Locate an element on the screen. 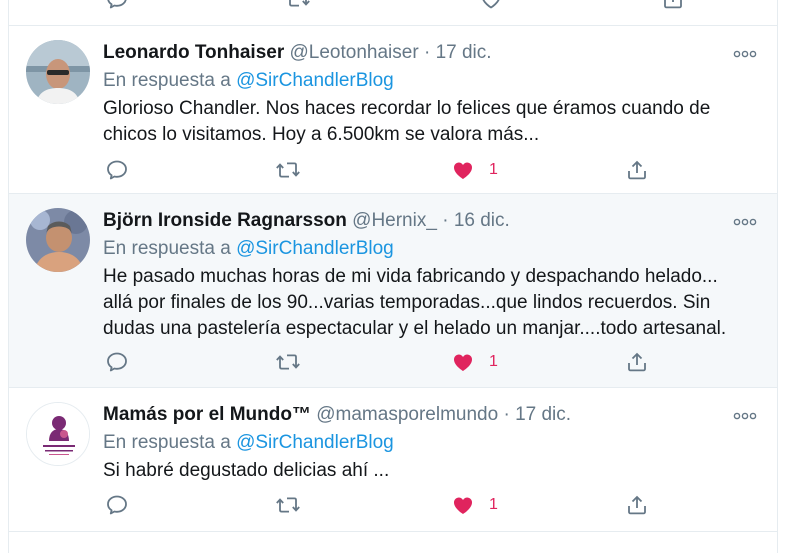  tweet-date: 16 dic. is located at coordinates (482, 220).